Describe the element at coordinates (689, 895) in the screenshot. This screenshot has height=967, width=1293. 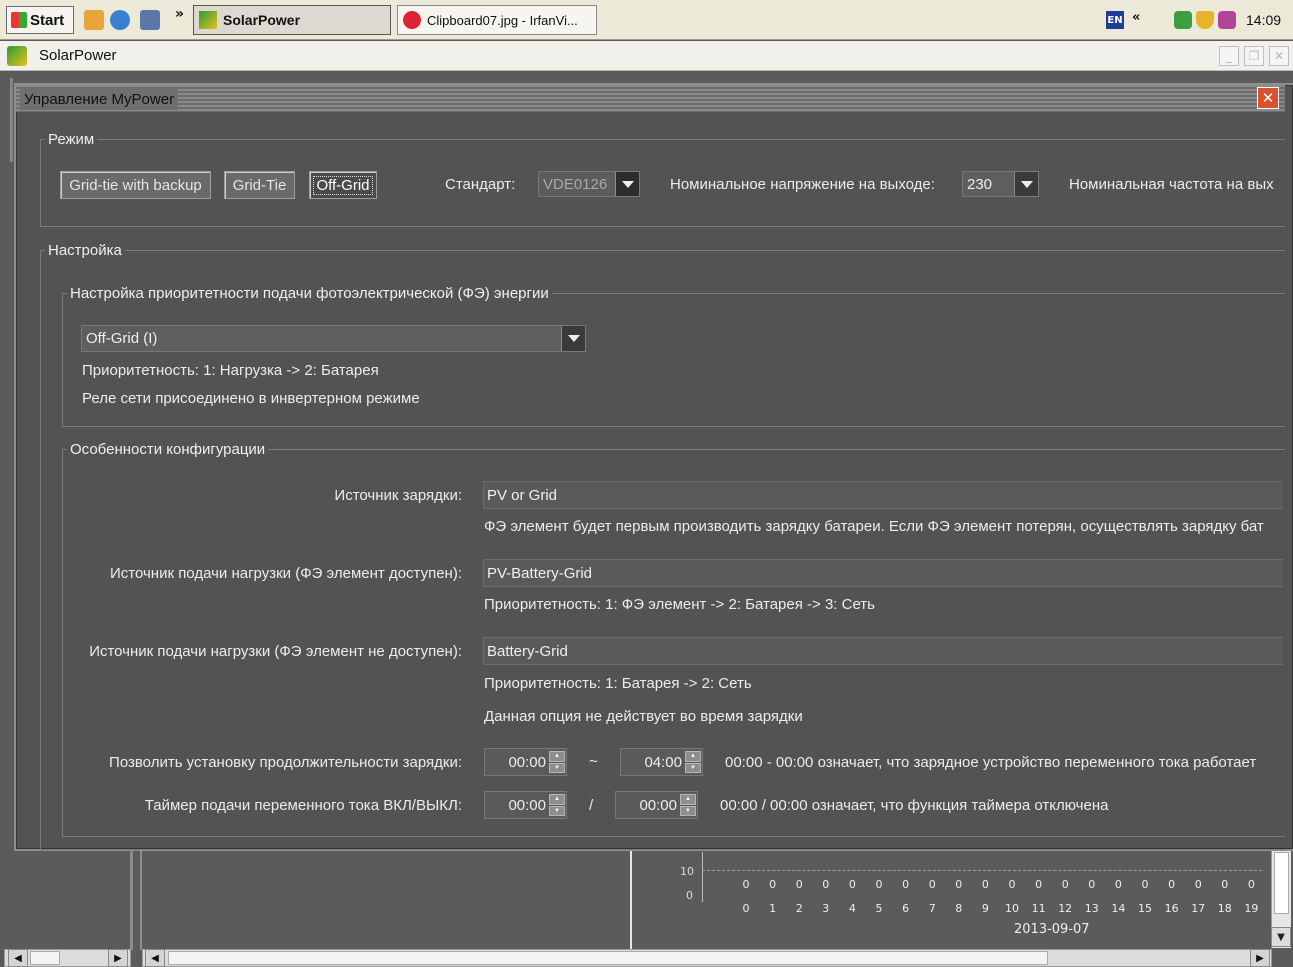
I see `chart-y-label: 0` at that location.